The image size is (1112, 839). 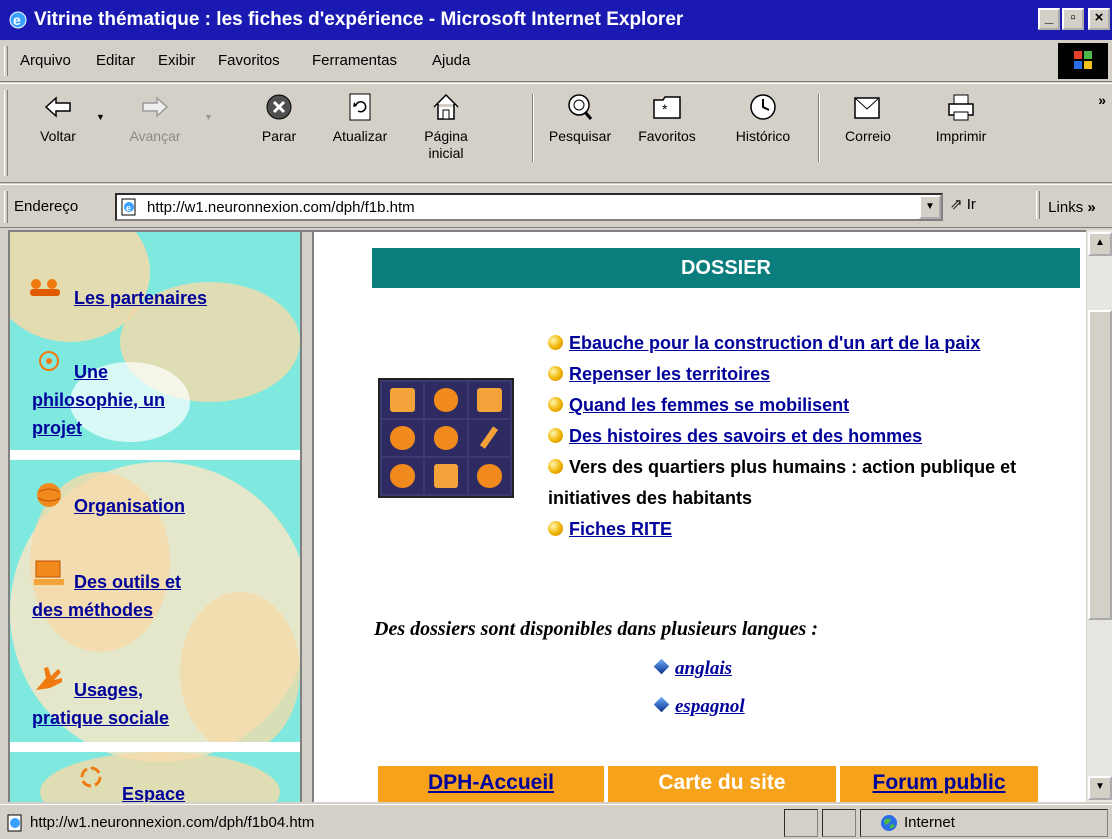 I want to click on links-button: Links », so click(x=1066, y=205).